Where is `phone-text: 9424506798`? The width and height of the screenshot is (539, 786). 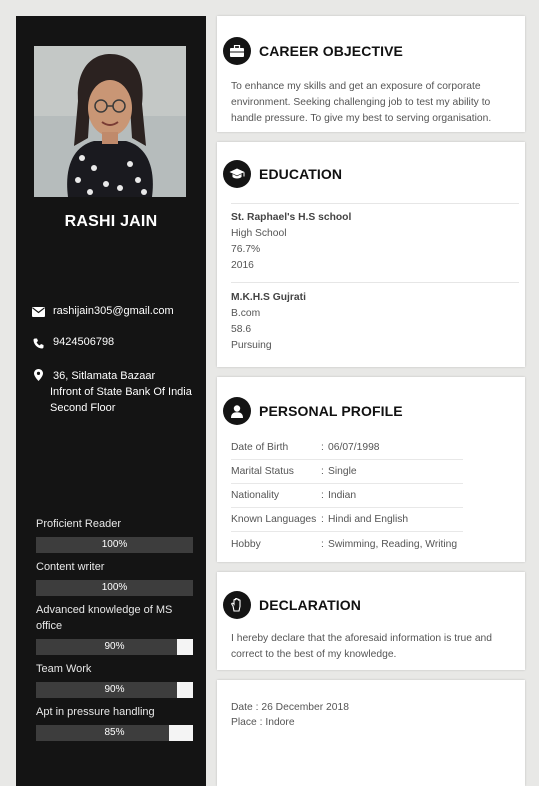
phone-text: 9424506798 is located at coordinates (83, 342).